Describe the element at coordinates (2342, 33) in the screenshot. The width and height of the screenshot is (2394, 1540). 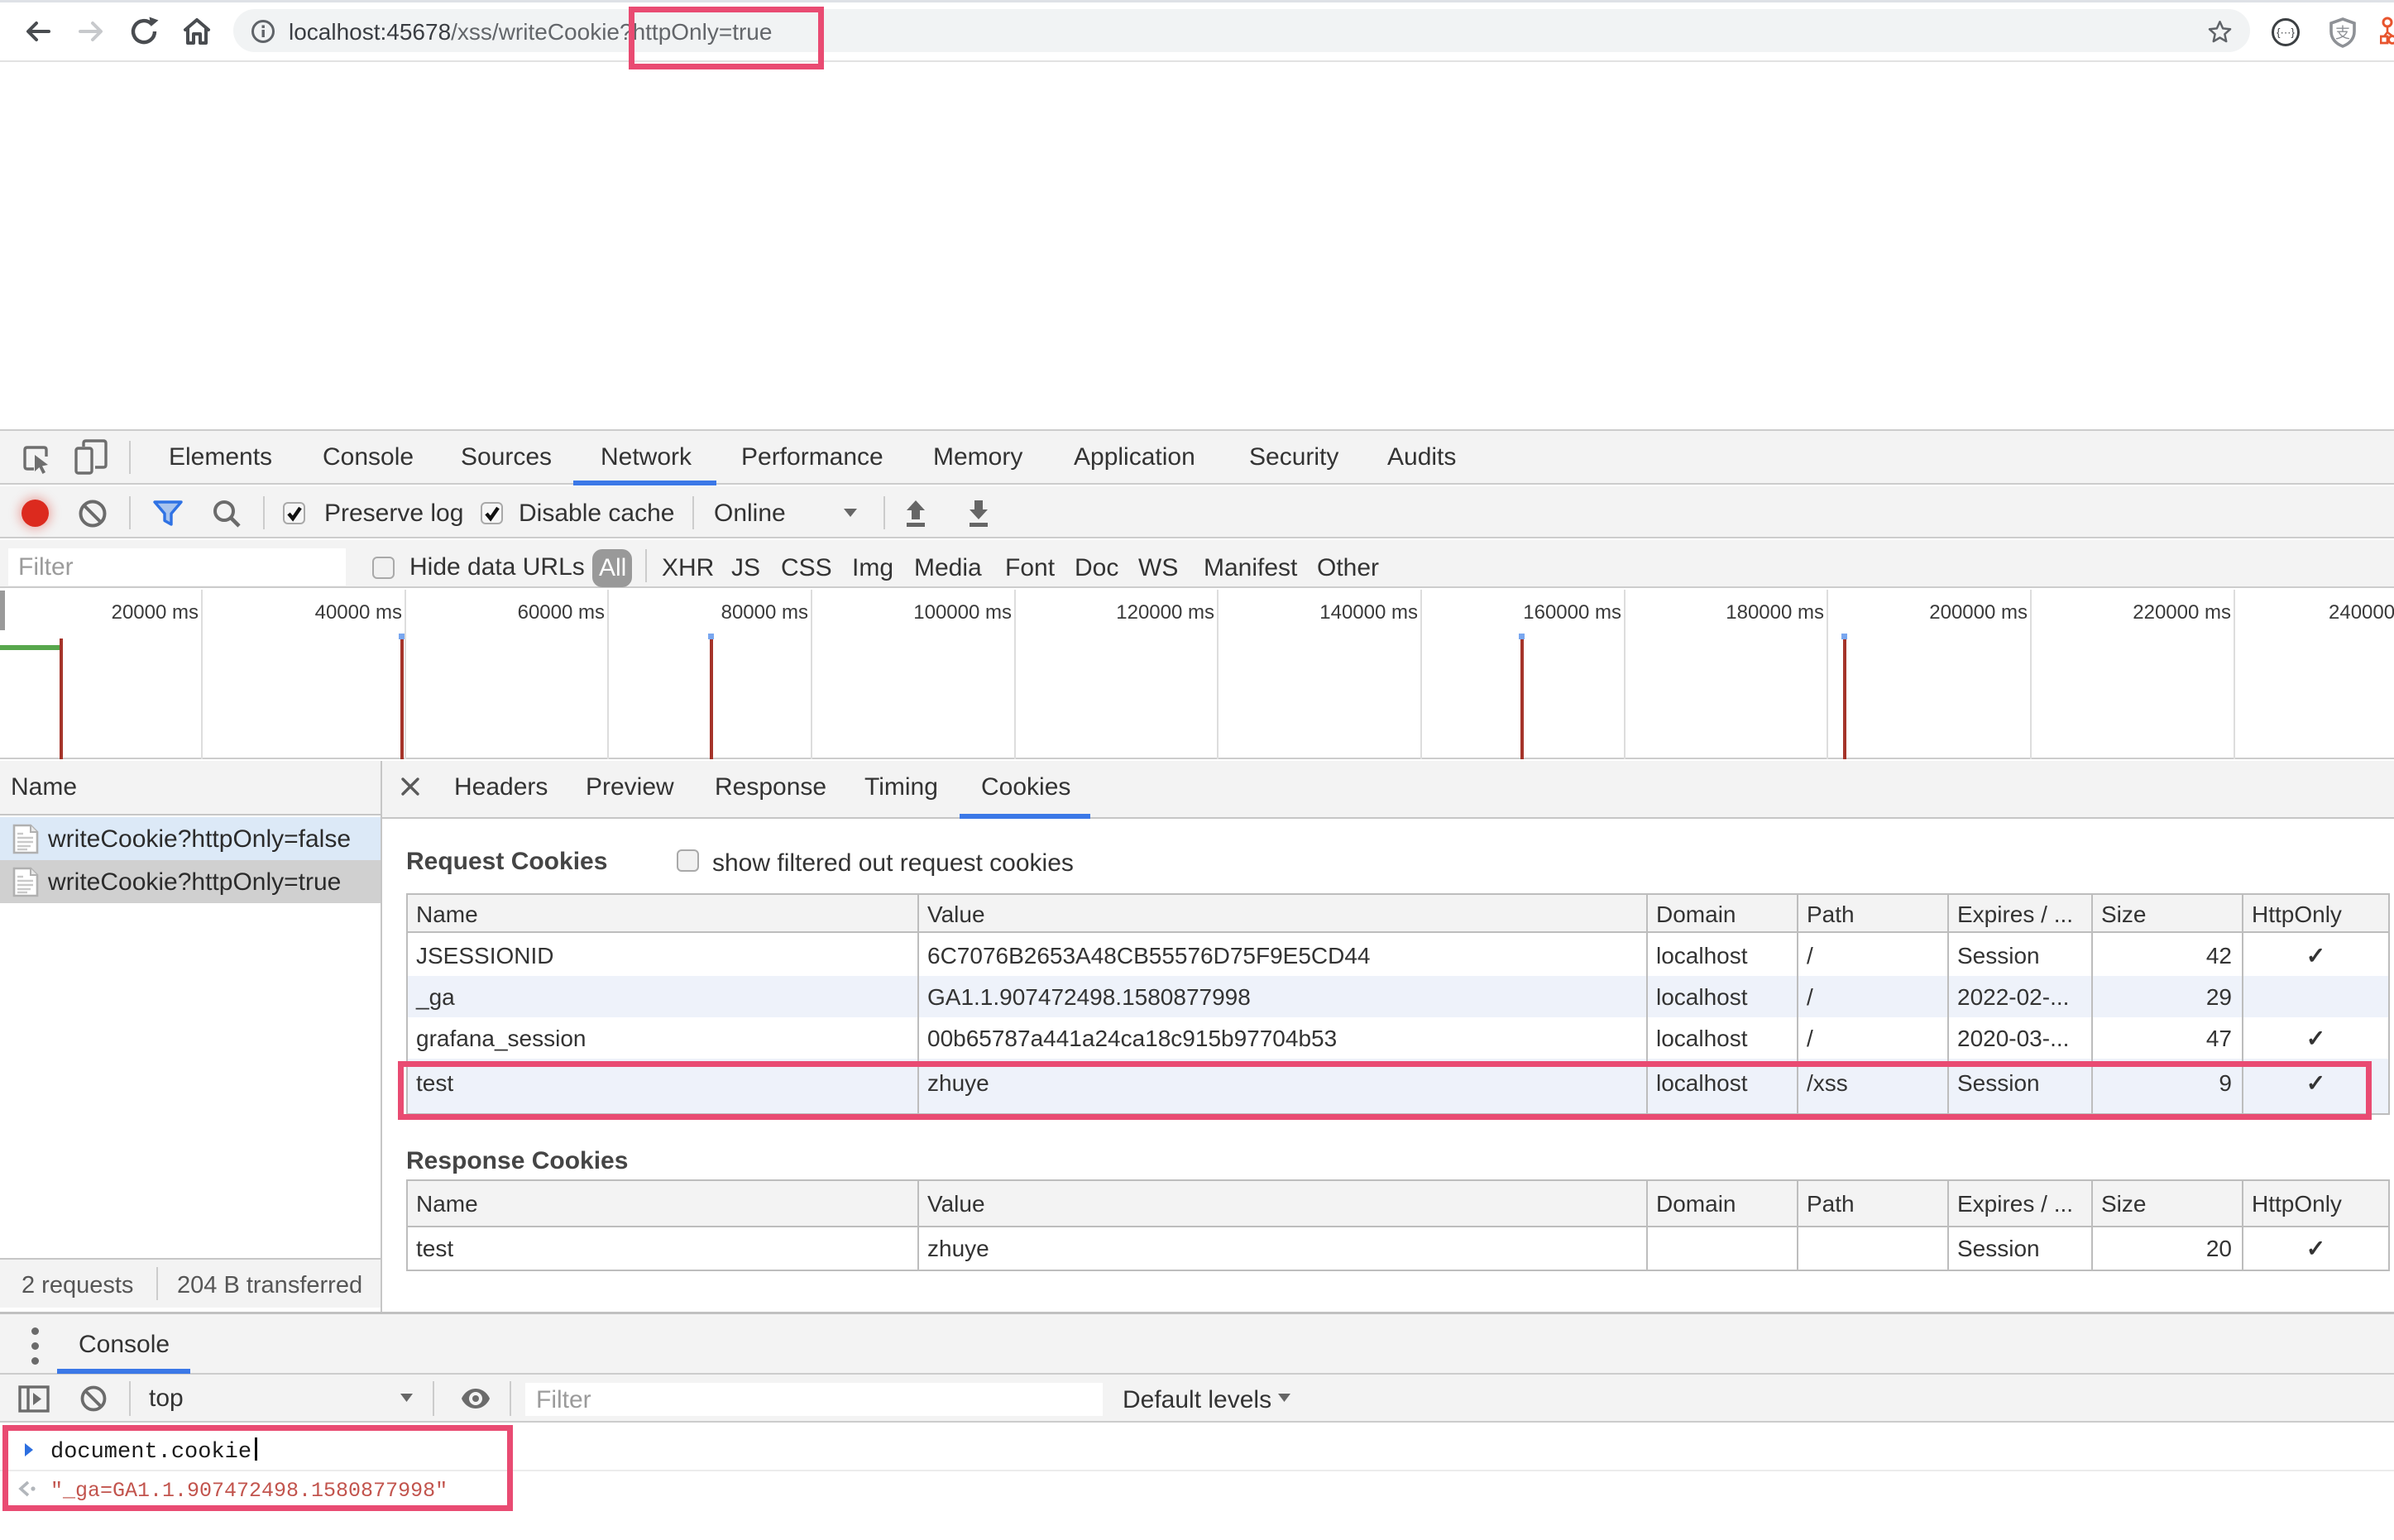
I see `svg-text: 支` at that location.